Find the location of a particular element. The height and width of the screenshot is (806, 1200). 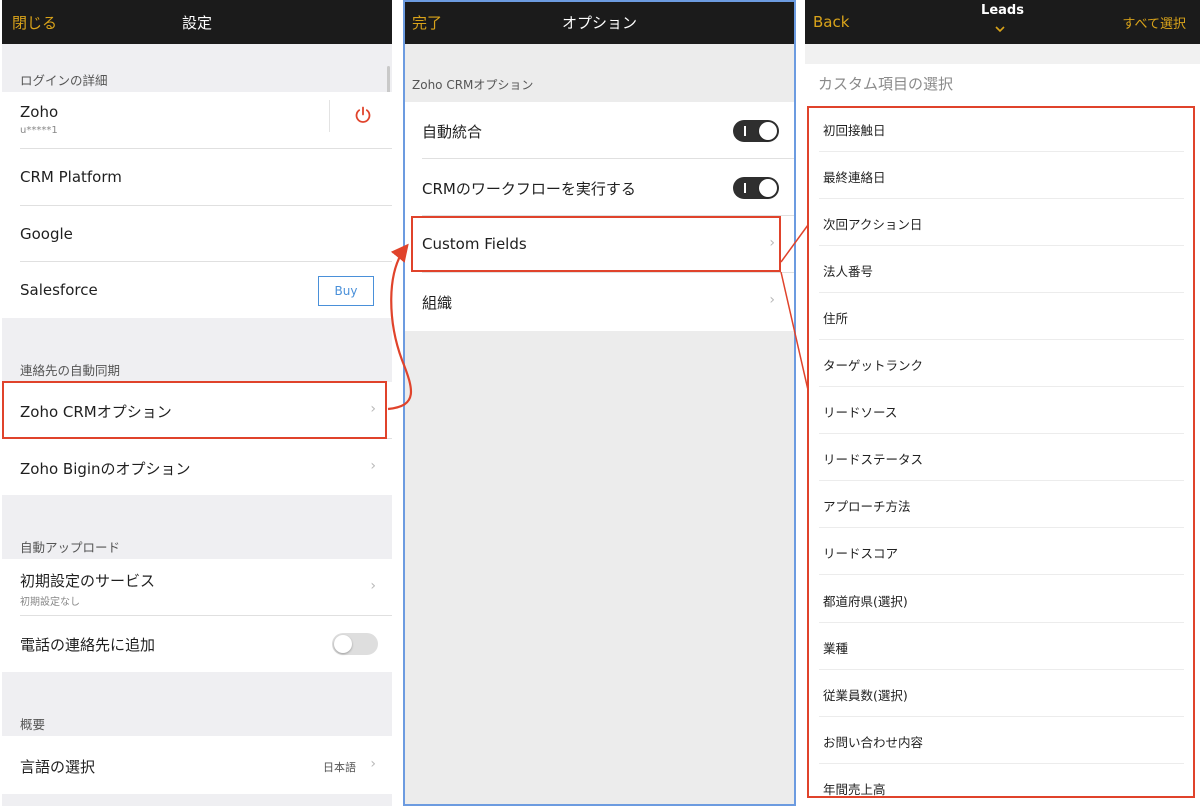

default-service-label: 初期設定のサービス is located at coordinates (88, 581).